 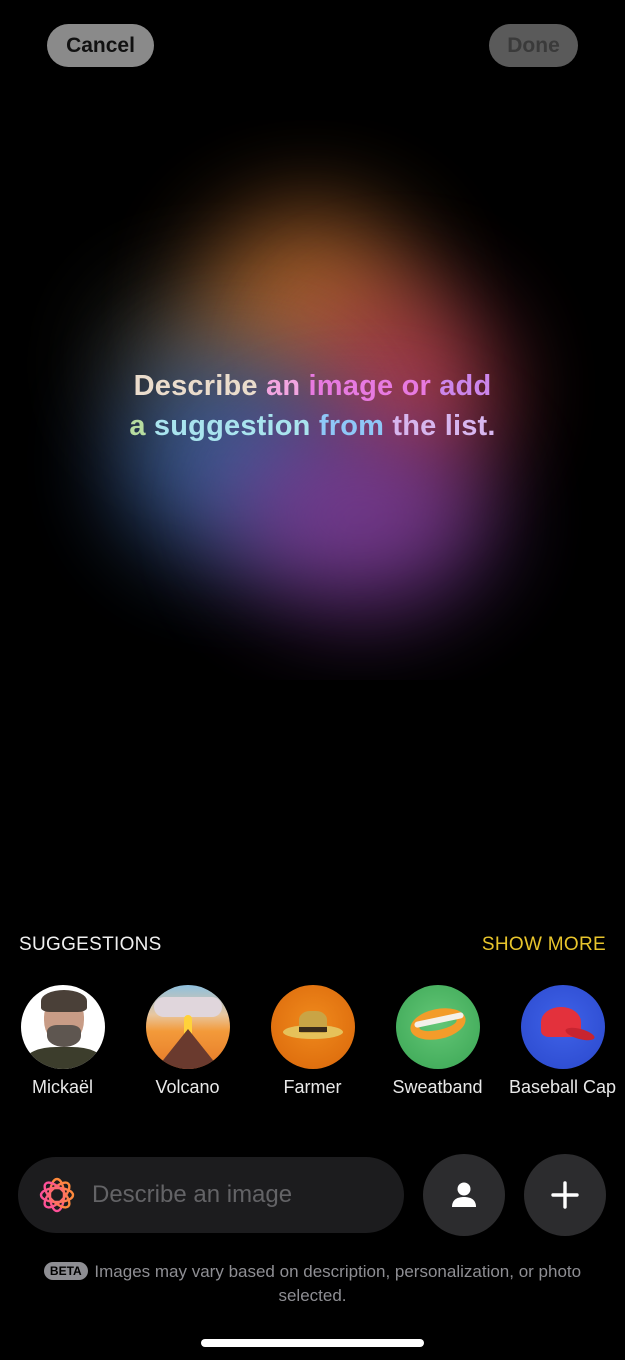 I want to click on suggestion-volcano: Volcano, so click(x=187, y=1041).